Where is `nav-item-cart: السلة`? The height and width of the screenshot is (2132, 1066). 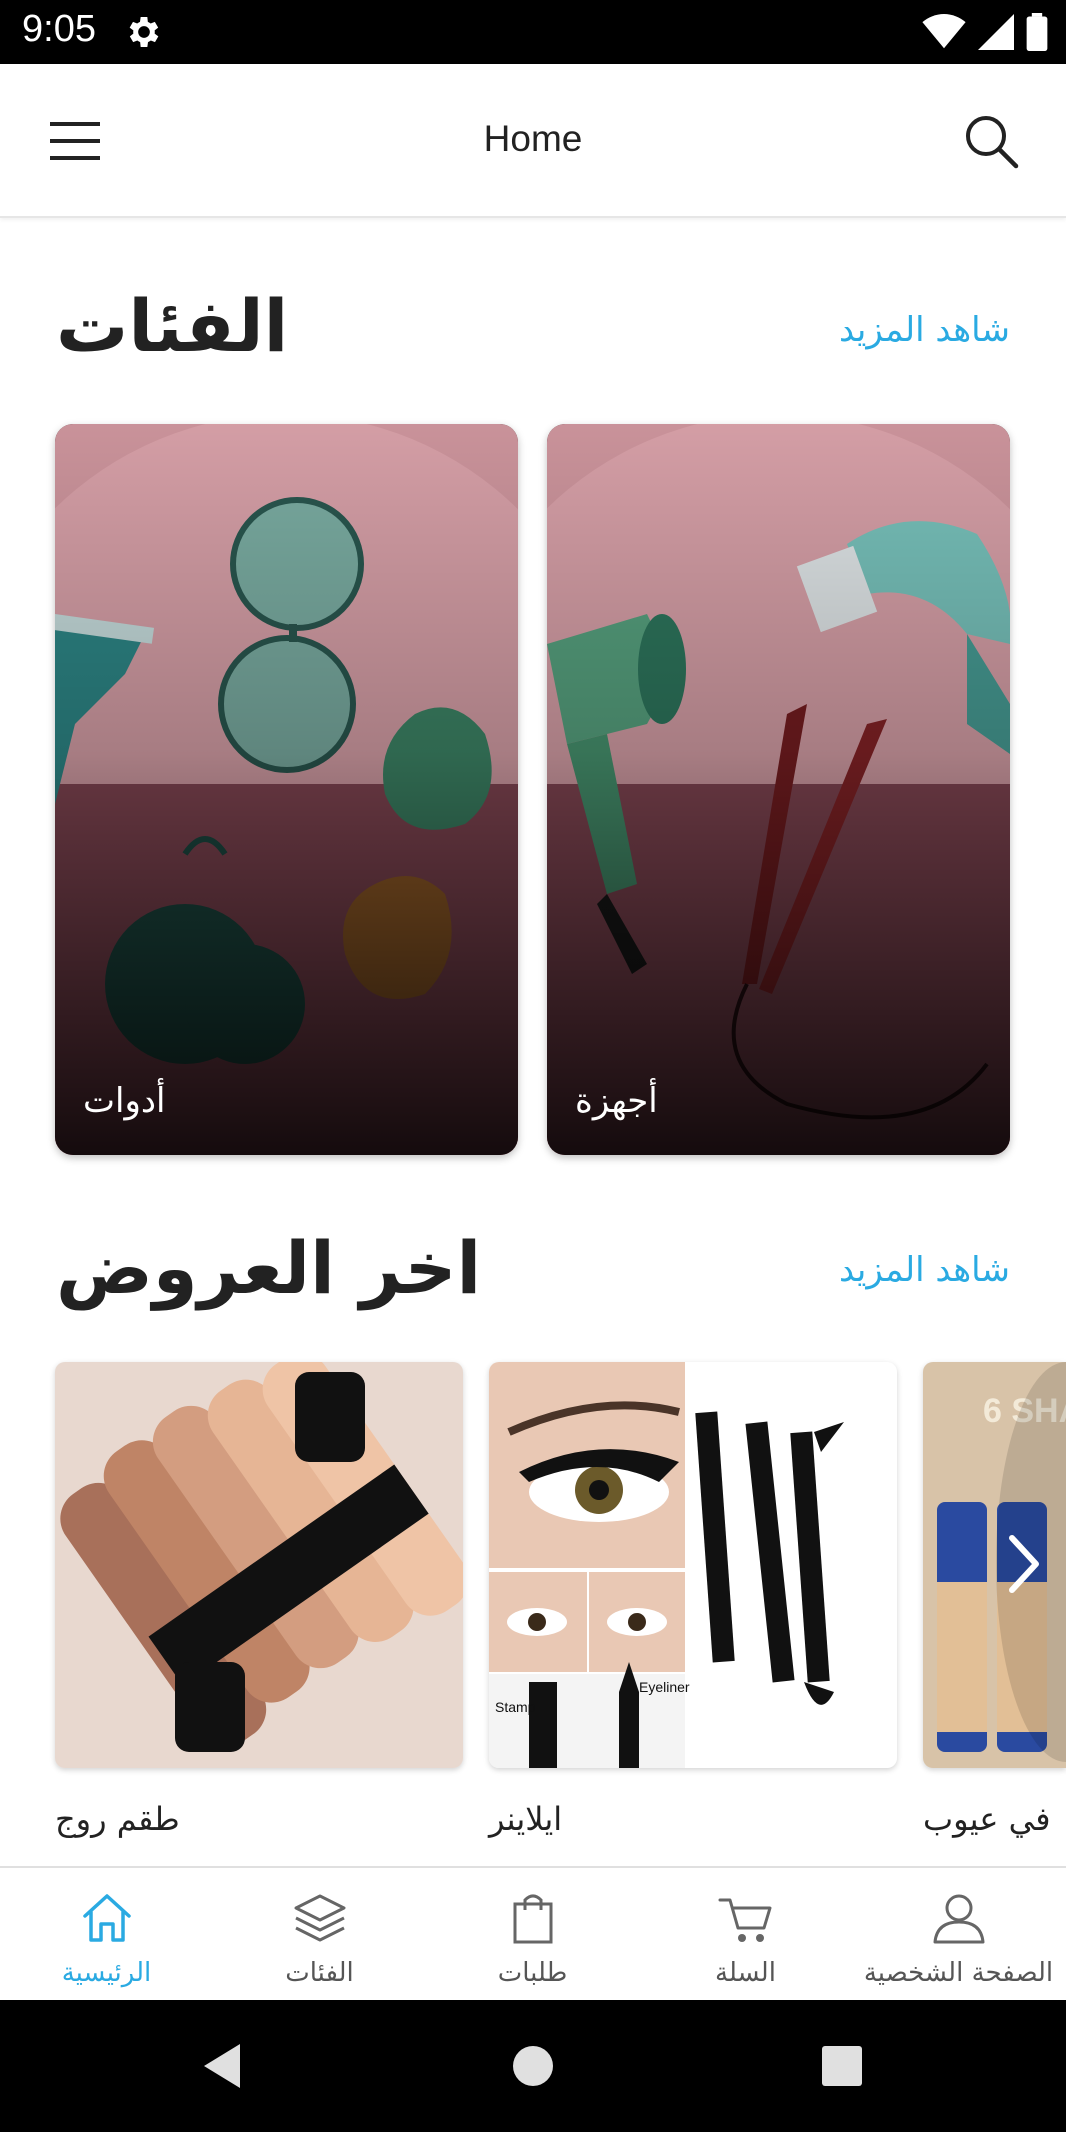 nav-item-cart: السلة is located at coordinates (745, 1935).